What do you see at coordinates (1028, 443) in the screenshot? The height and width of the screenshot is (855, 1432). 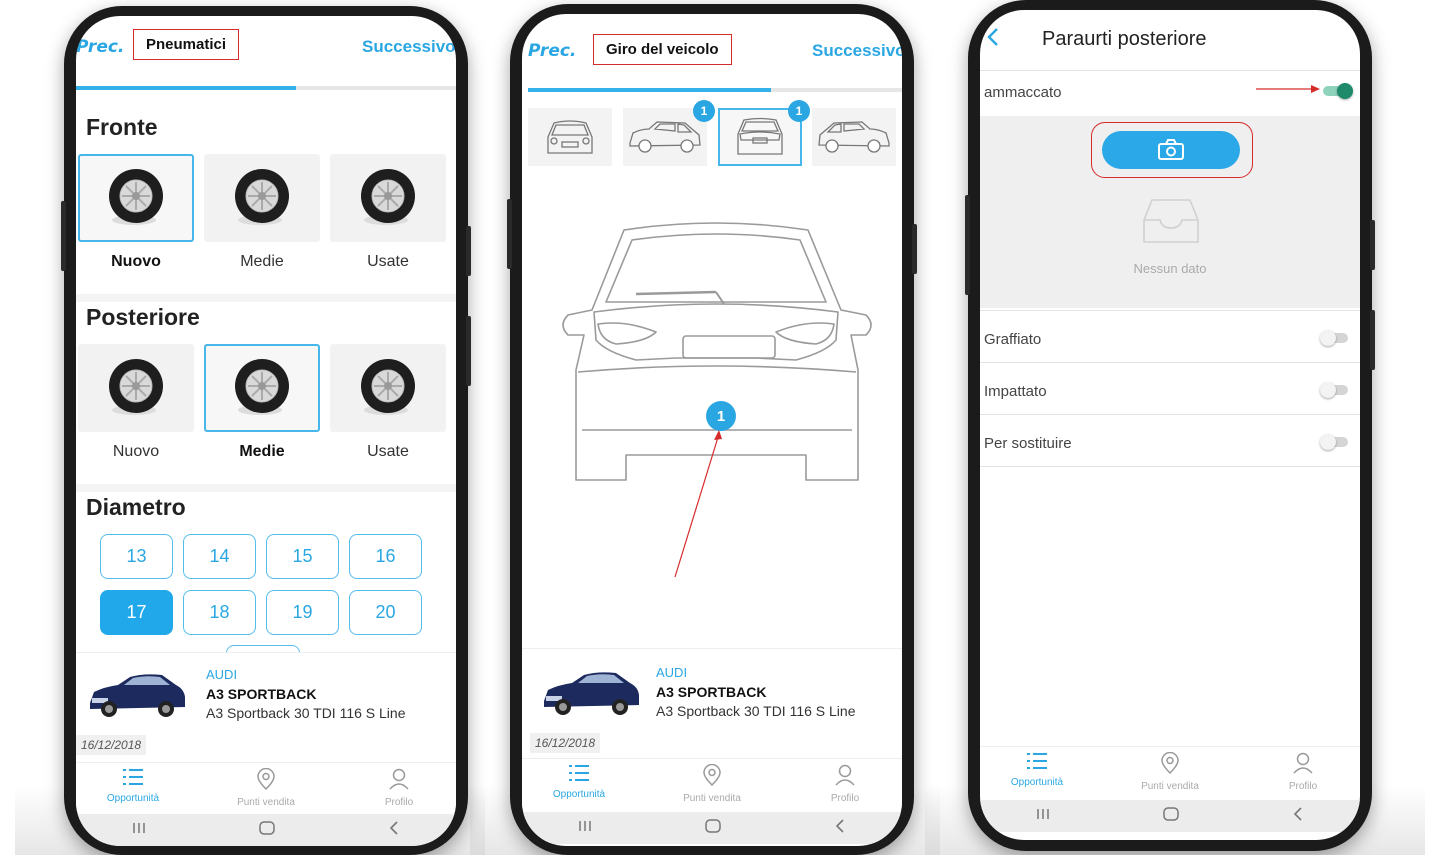 I see `row-label-per-sostituire: Per sostituire` at bounding box center [1028, 443].